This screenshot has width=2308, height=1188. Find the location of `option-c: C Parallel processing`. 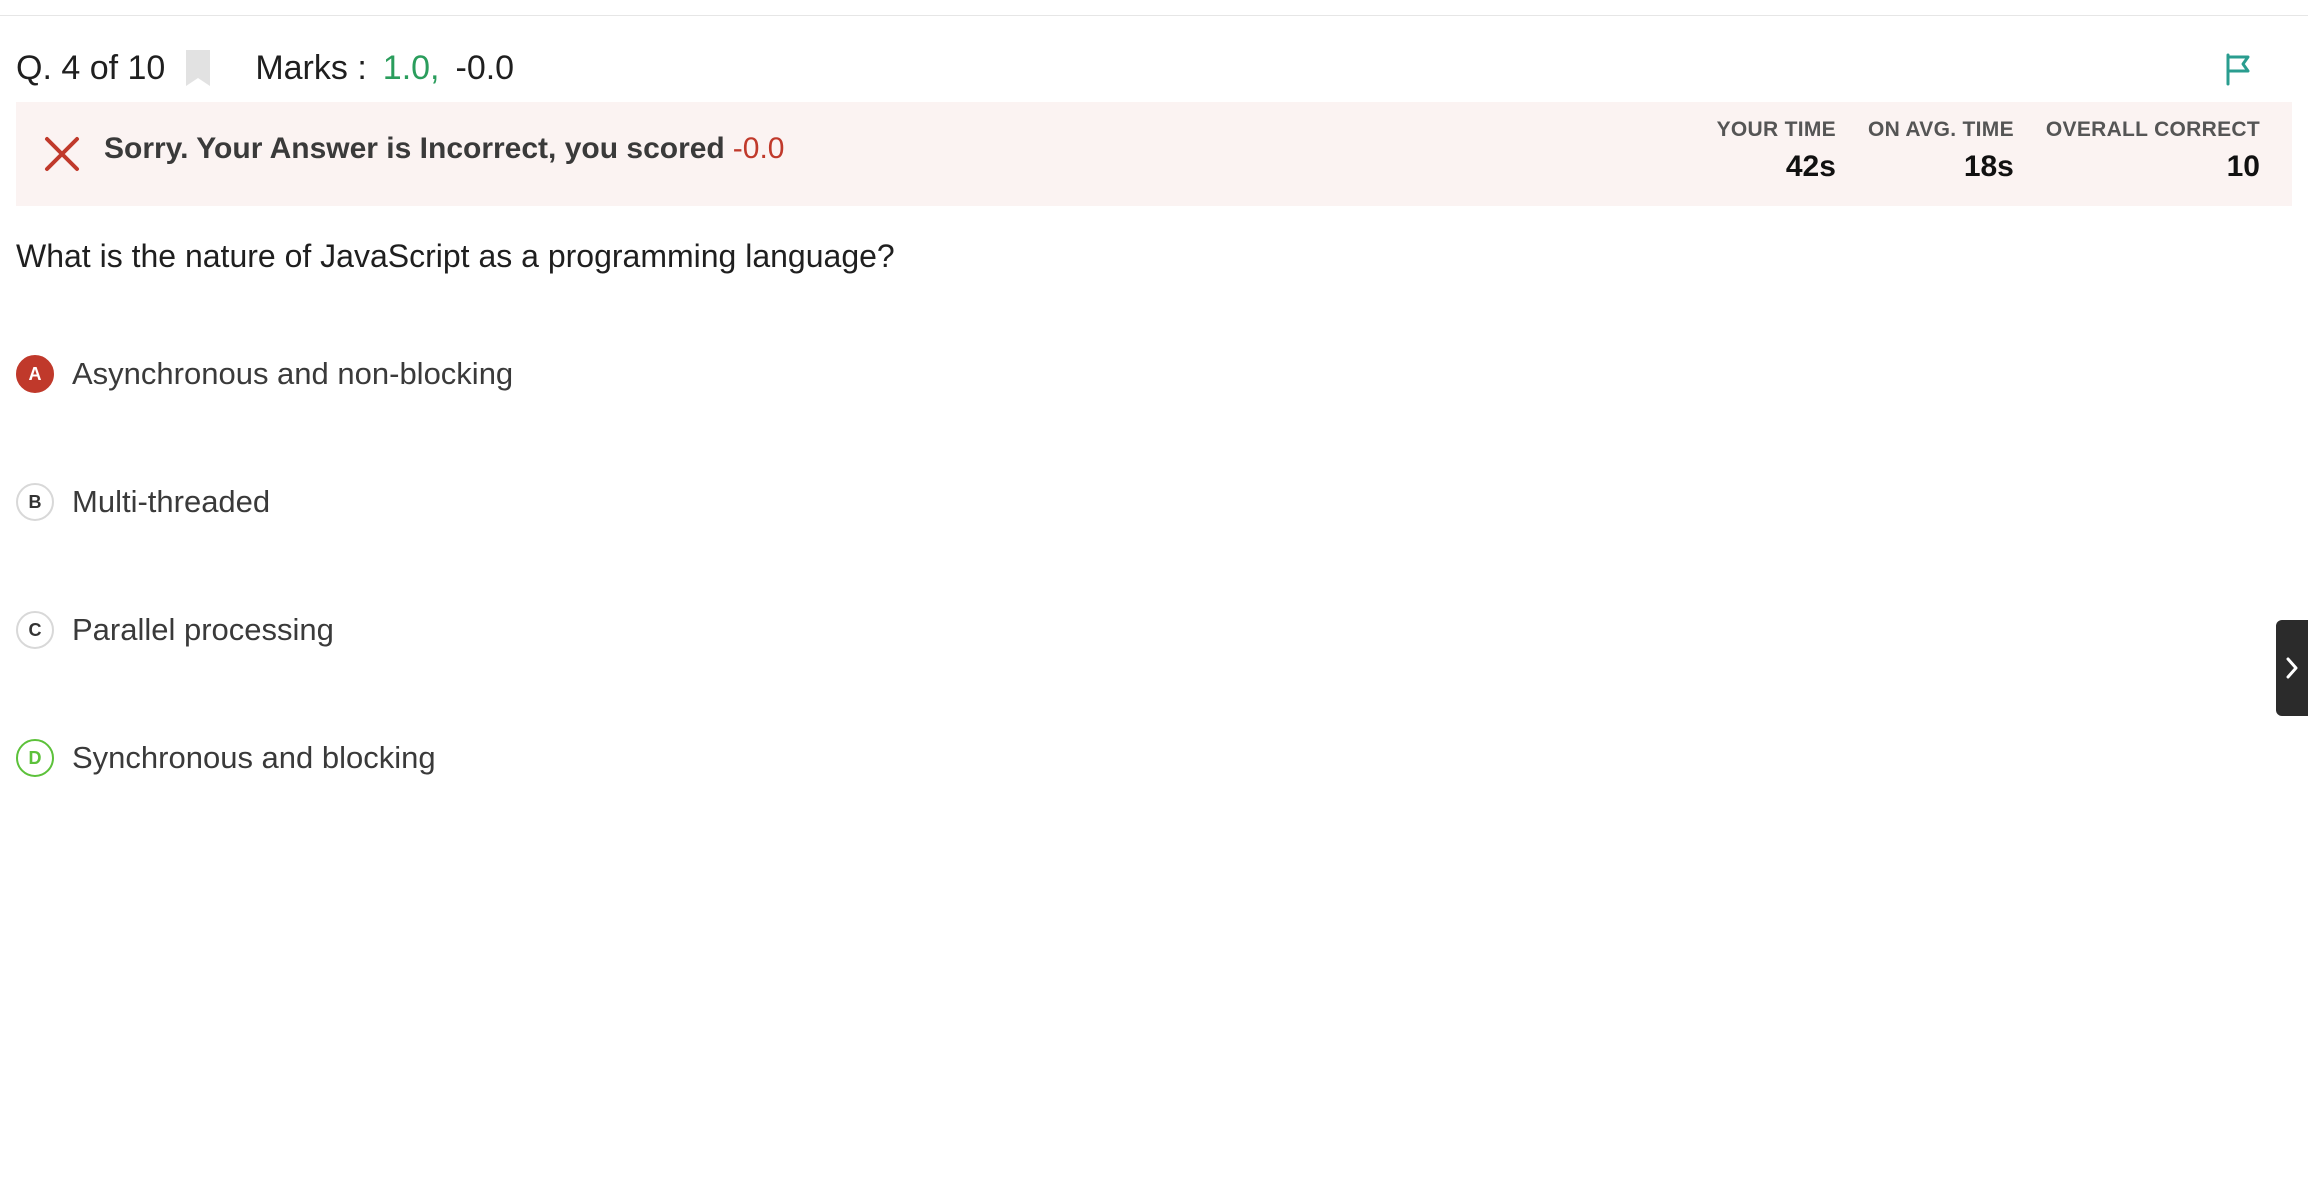

option-c: C Parallel processing is located at coordinates (175, 630).